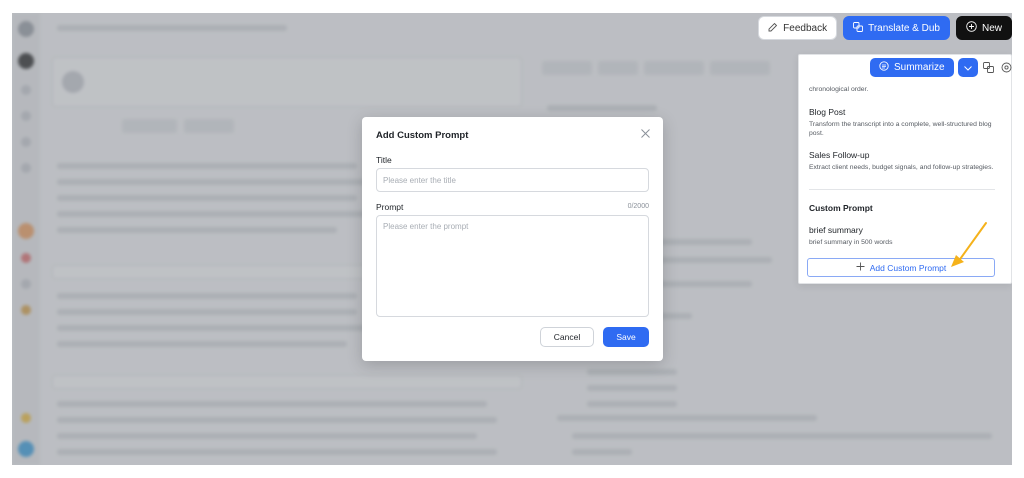  Describe the element at coordinates (991, 28) in the screenshot. I see `new-label: New` at that location.